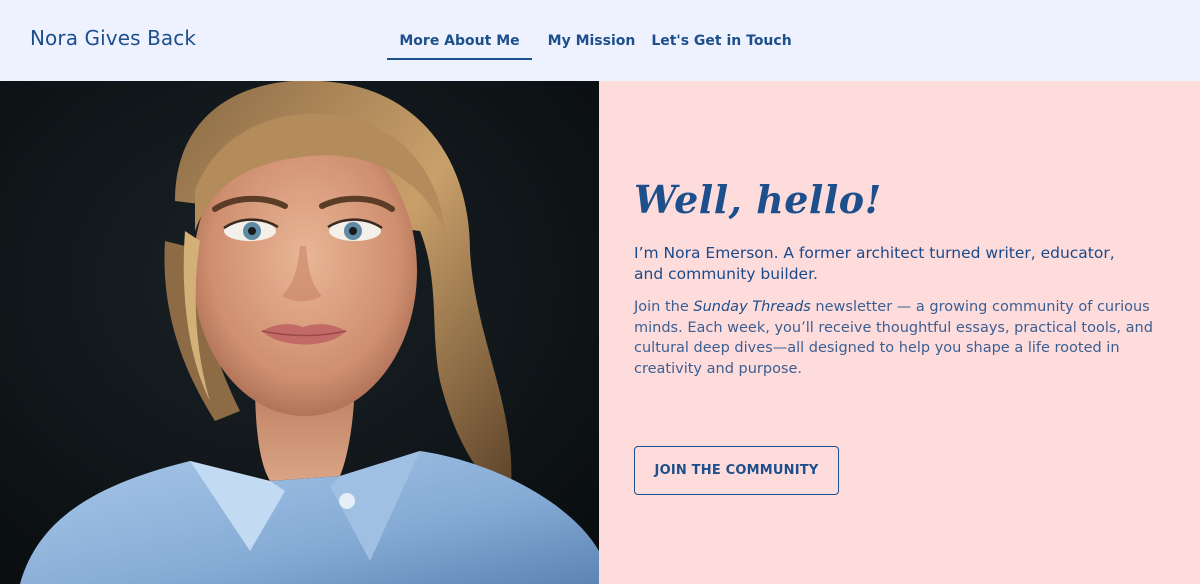 The width and height of the screenshot is (1200, 584). I want to click on hero-greeting: Well, hello!, so click(758, 199).